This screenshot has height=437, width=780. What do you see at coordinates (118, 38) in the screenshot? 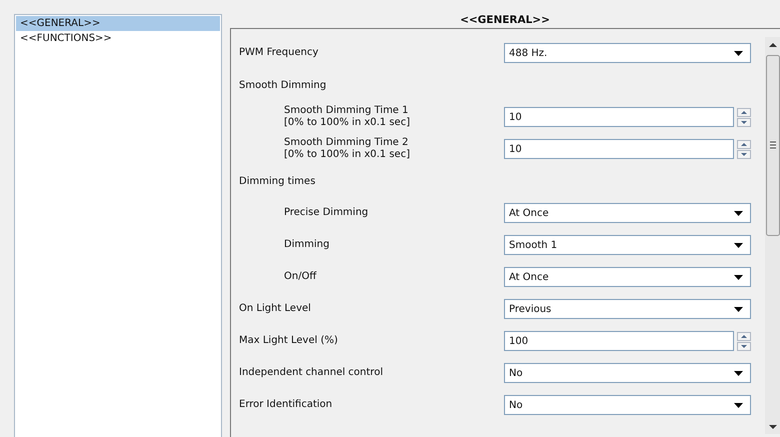
I see `sidebar-item: <<FUNCTIONS>>` at bounding box center [118, 38].